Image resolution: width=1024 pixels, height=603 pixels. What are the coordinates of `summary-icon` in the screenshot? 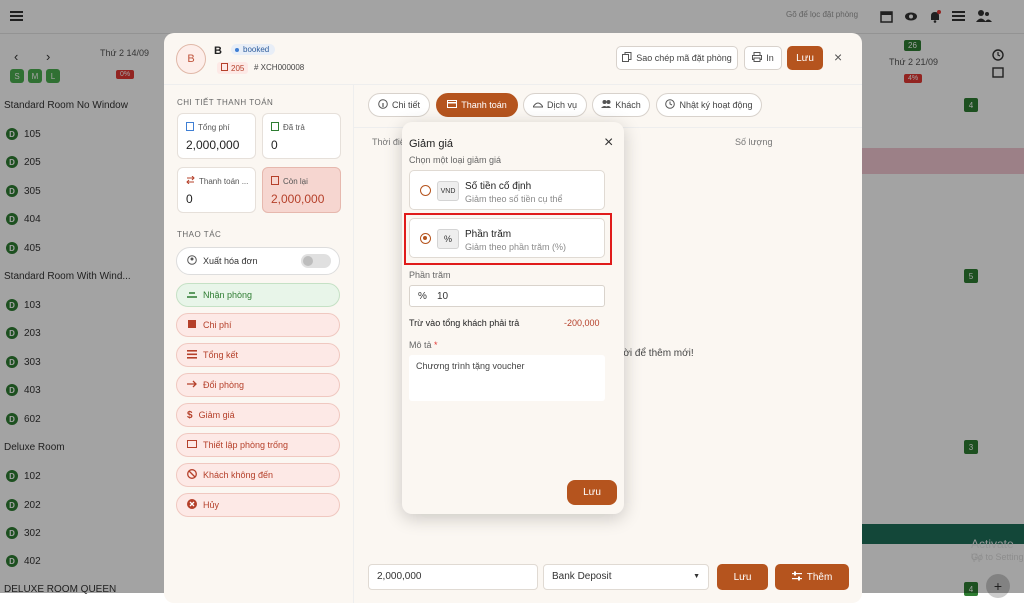 It's located at (192, 355).